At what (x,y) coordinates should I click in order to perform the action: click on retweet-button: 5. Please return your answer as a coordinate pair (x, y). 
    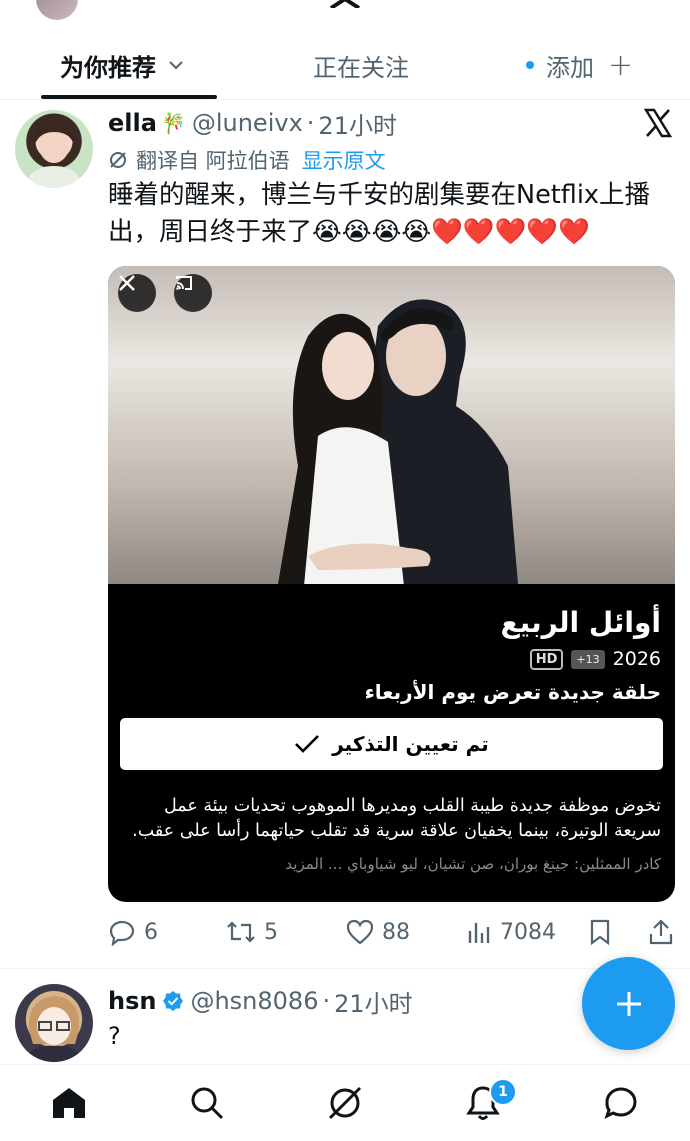
    Looking at the image, I should click on (252, 932).